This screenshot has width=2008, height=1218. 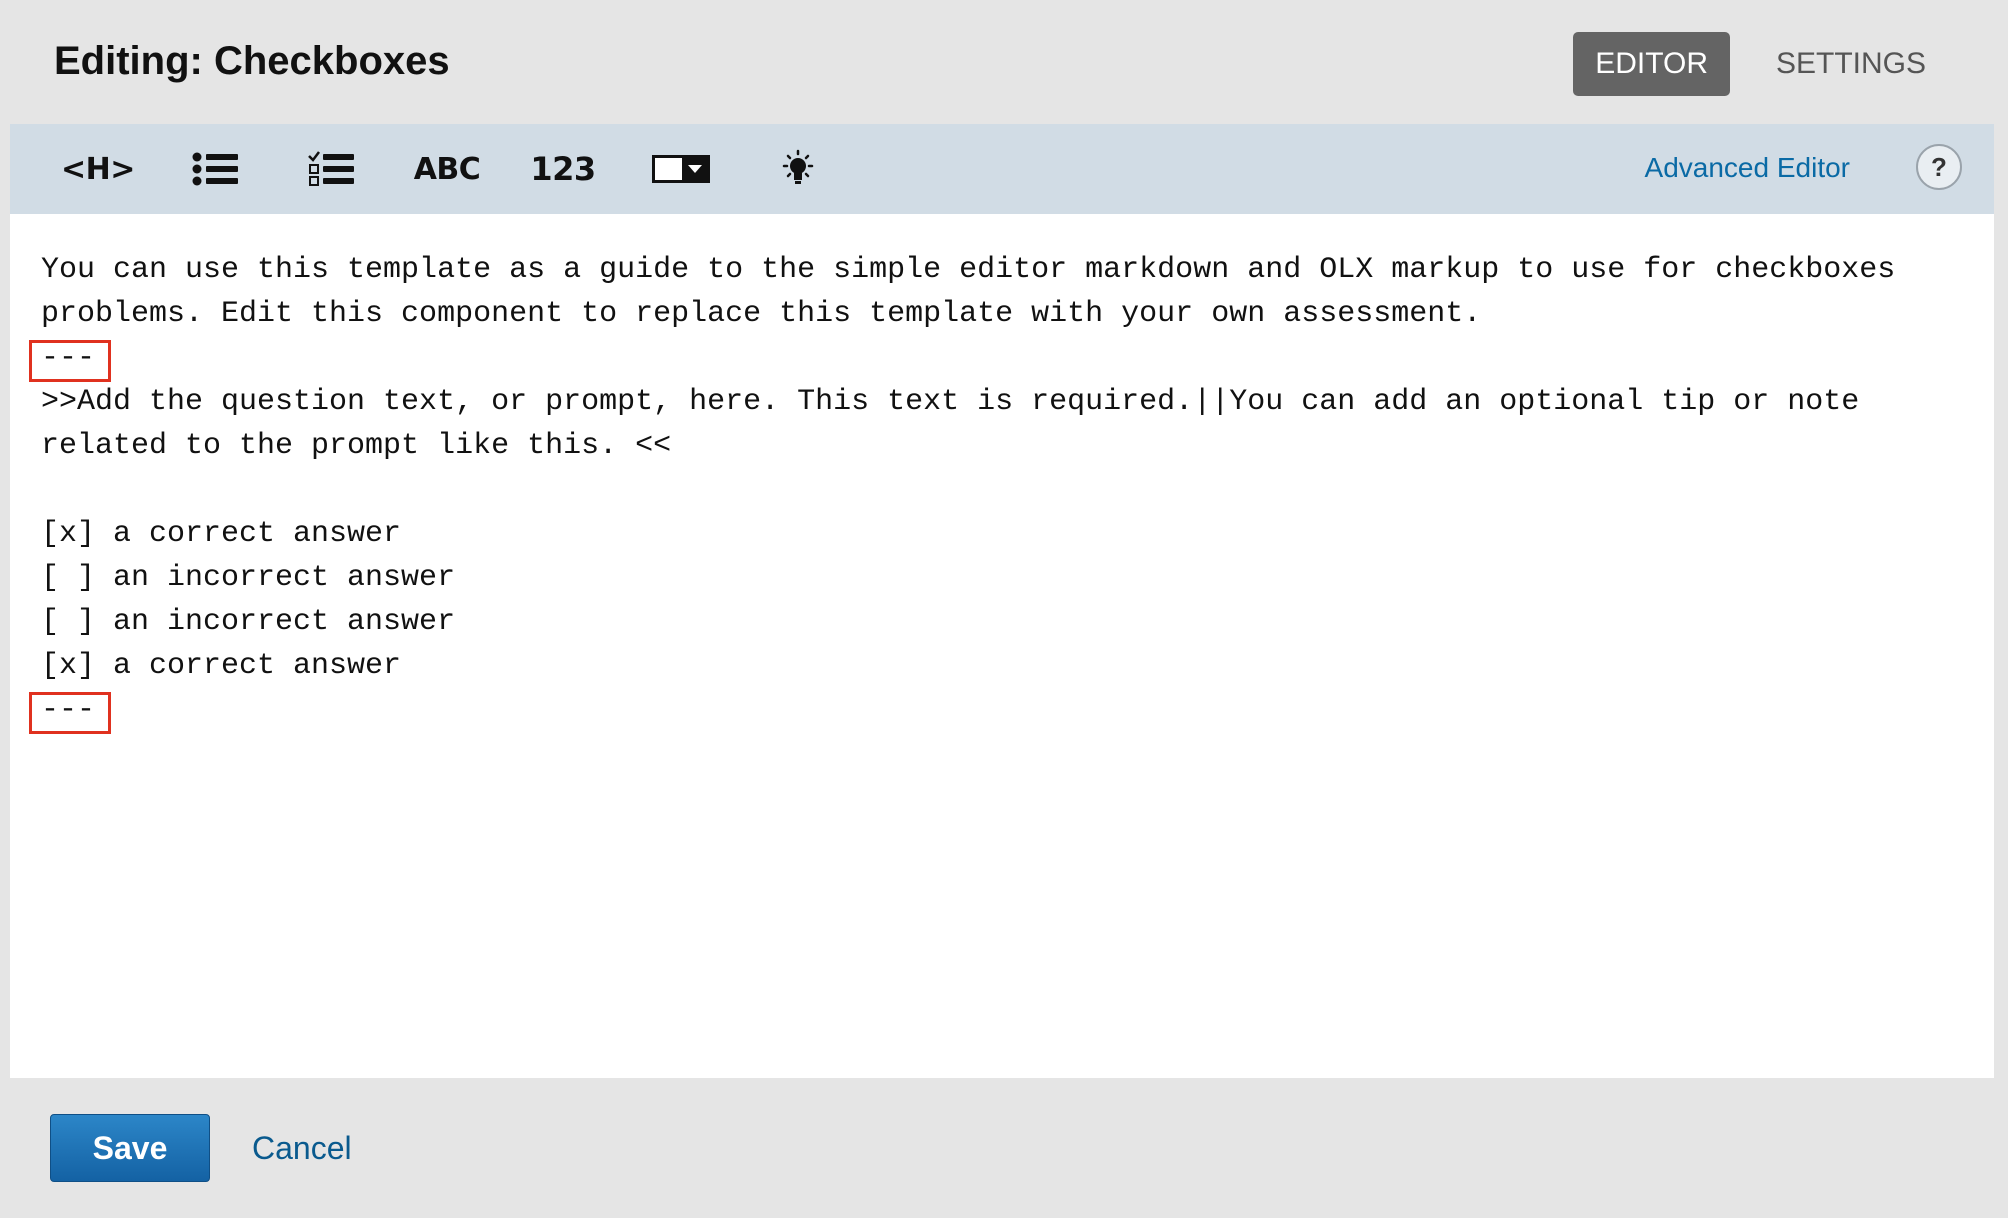 I want to click on checklist-icon, so click(x=331, y=168).